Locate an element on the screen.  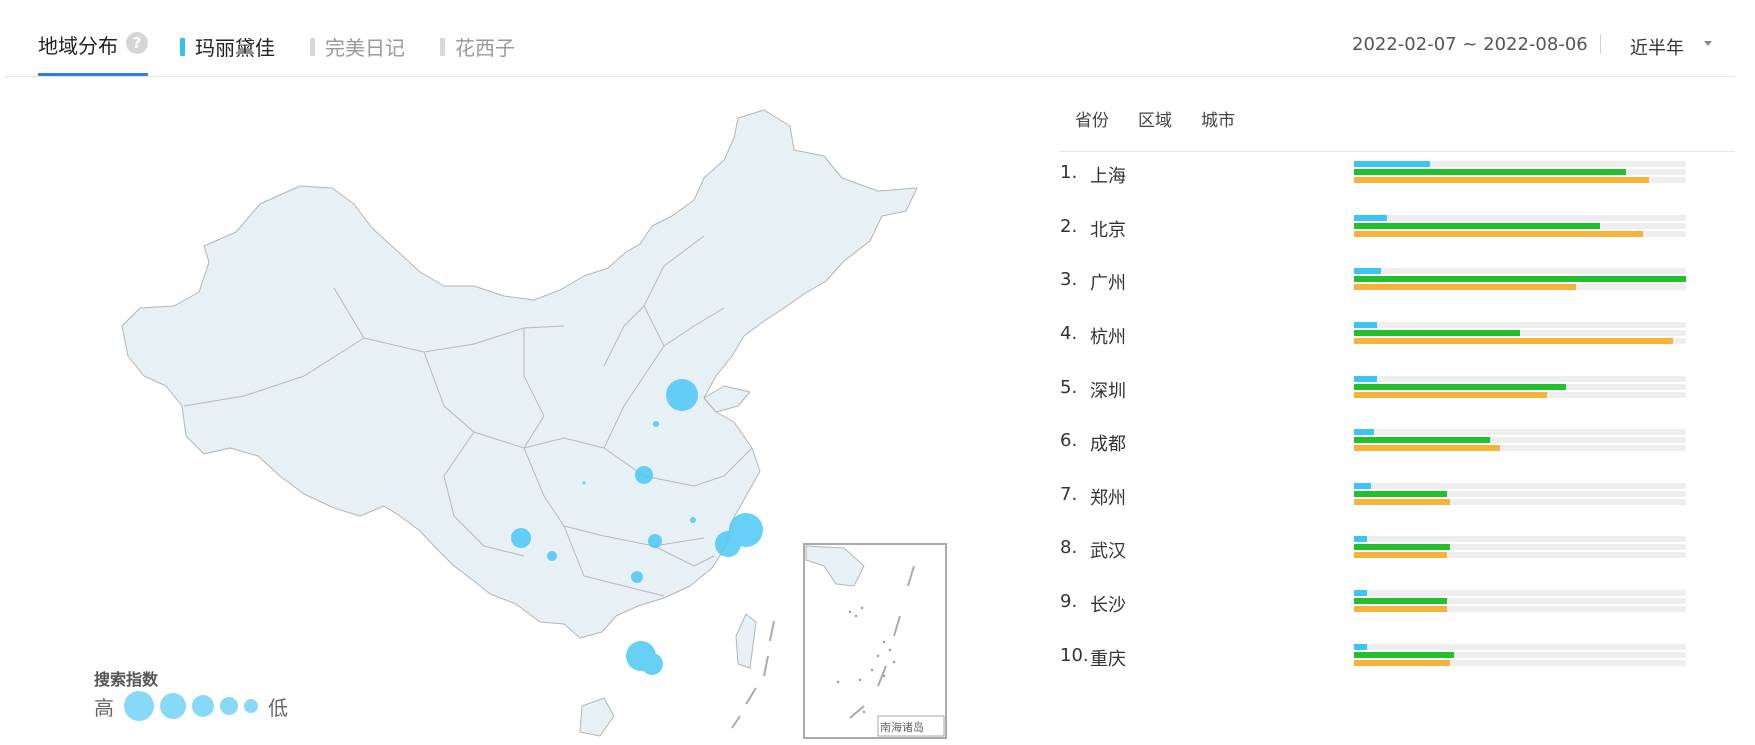
ranking-row: 1. 上海 is located at coordinates (1390, 174).